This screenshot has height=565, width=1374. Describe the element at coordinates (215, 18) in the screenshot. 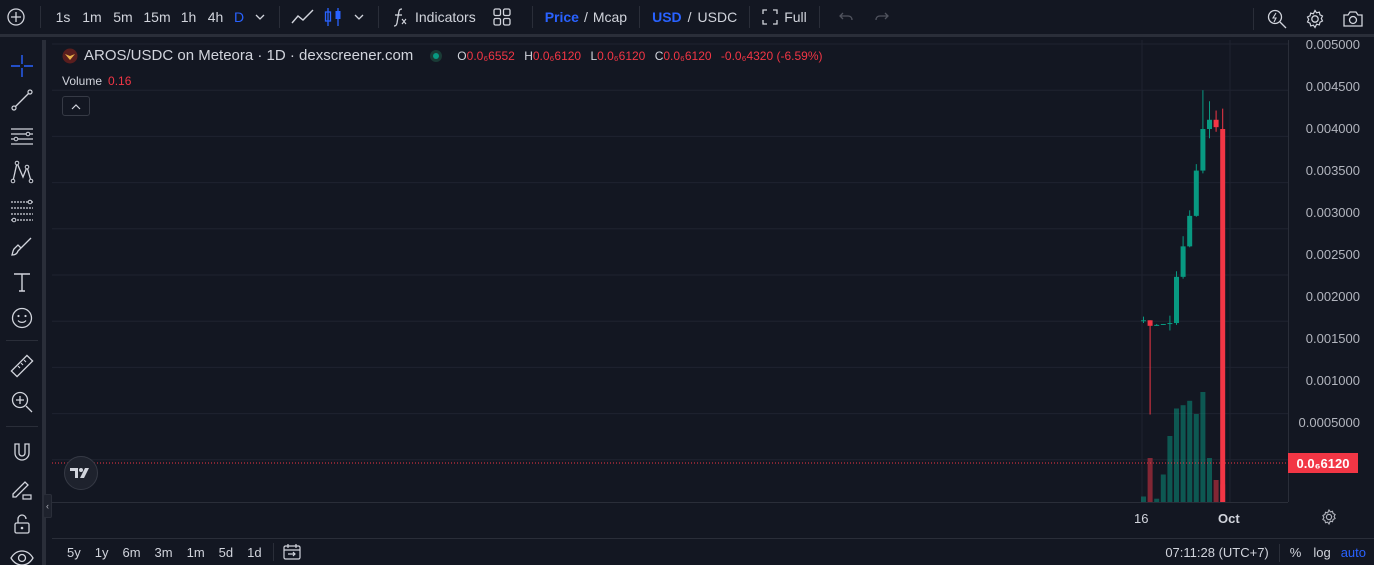

I see `timeframe-4h: 4h` at that location.